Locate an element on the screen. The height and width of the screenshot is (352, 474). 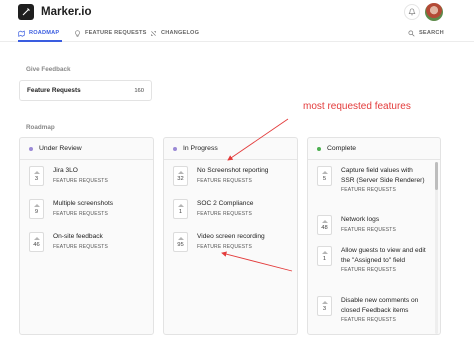
active-tab-indicator is located at coordinates (40, 41).